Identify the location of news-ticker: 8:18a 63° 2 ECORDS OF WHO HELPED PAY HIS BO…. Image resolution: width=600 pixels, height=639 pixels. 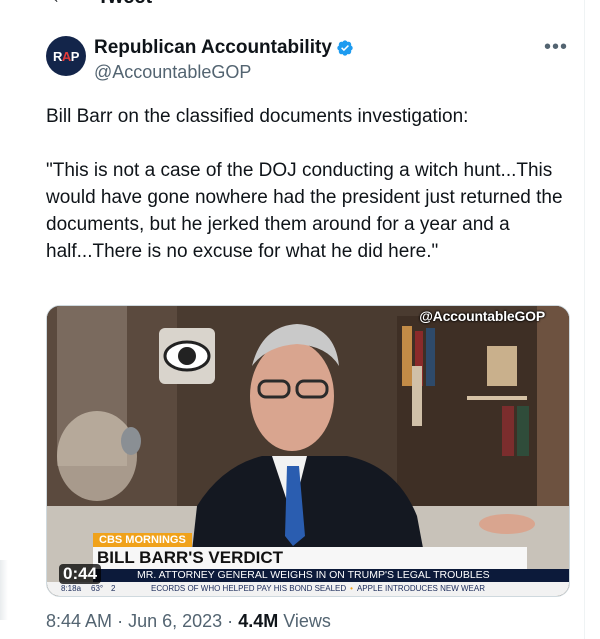
(308, 589).